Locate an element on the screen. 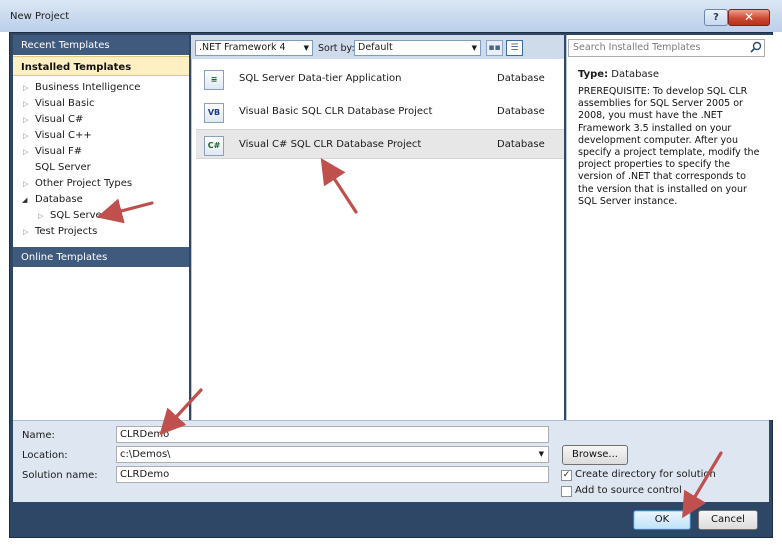  data-tier-app-icon: ≡ is located at coordinates (214, 80).